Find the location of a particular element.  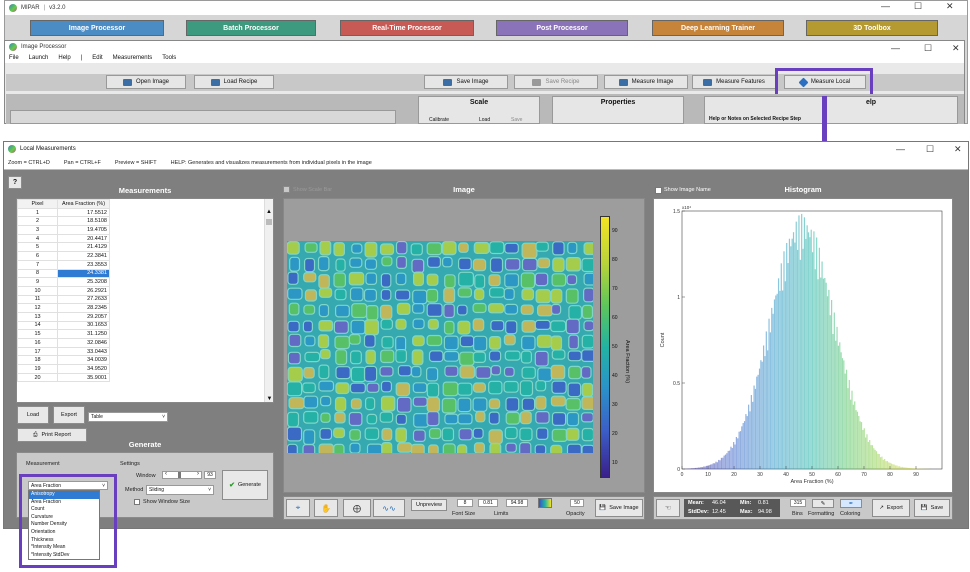

table-row: 11 27.2633 is located at coordinates (63, 299).